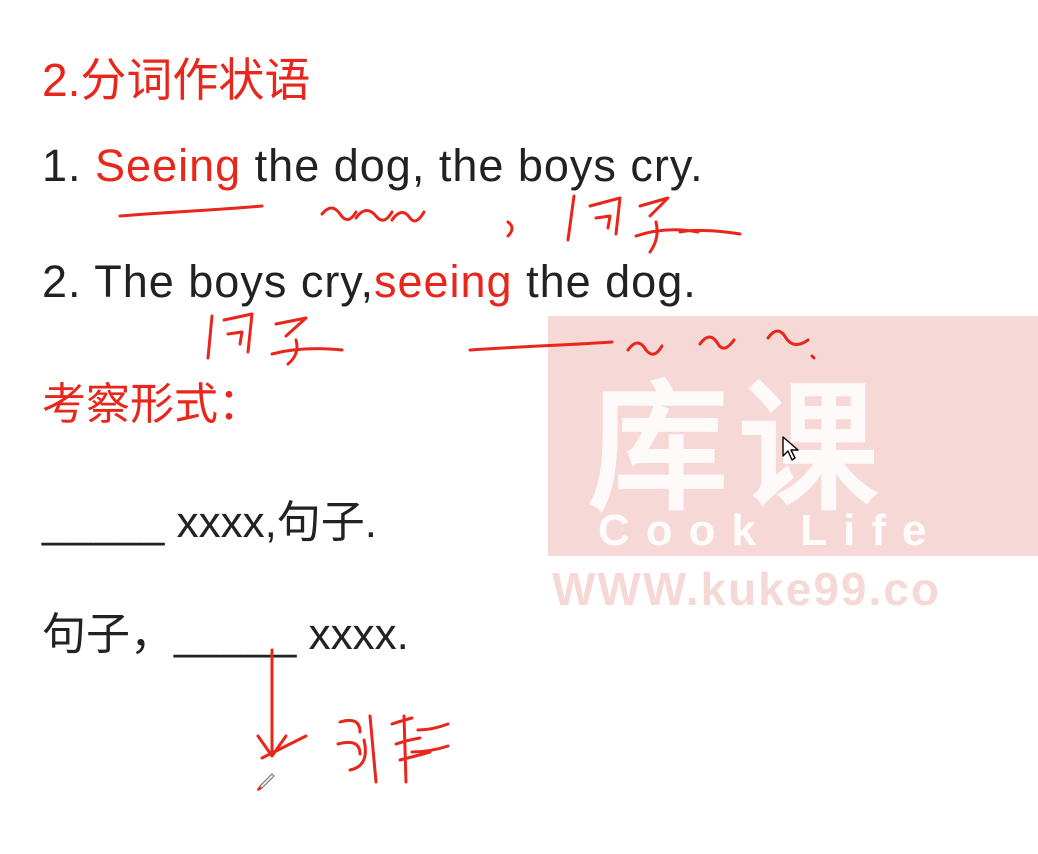 This screenshot has width=1038, height=854. I want to click on sentence-2-participle: seeing, so click(443, 281).